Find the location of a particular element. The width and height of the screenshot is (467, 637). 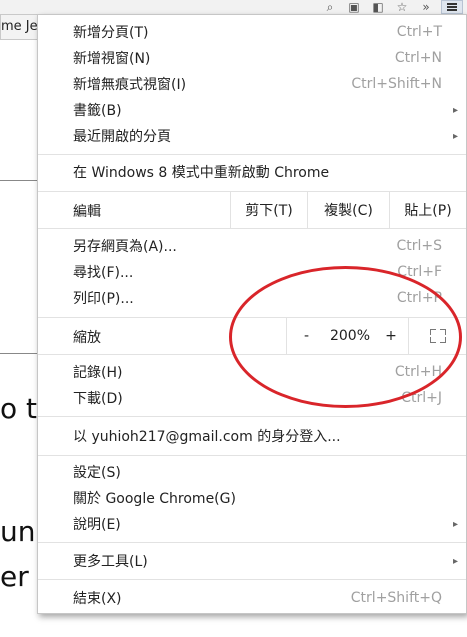

menu-item-label: 說明(E) is located at coordinates (97, 525).